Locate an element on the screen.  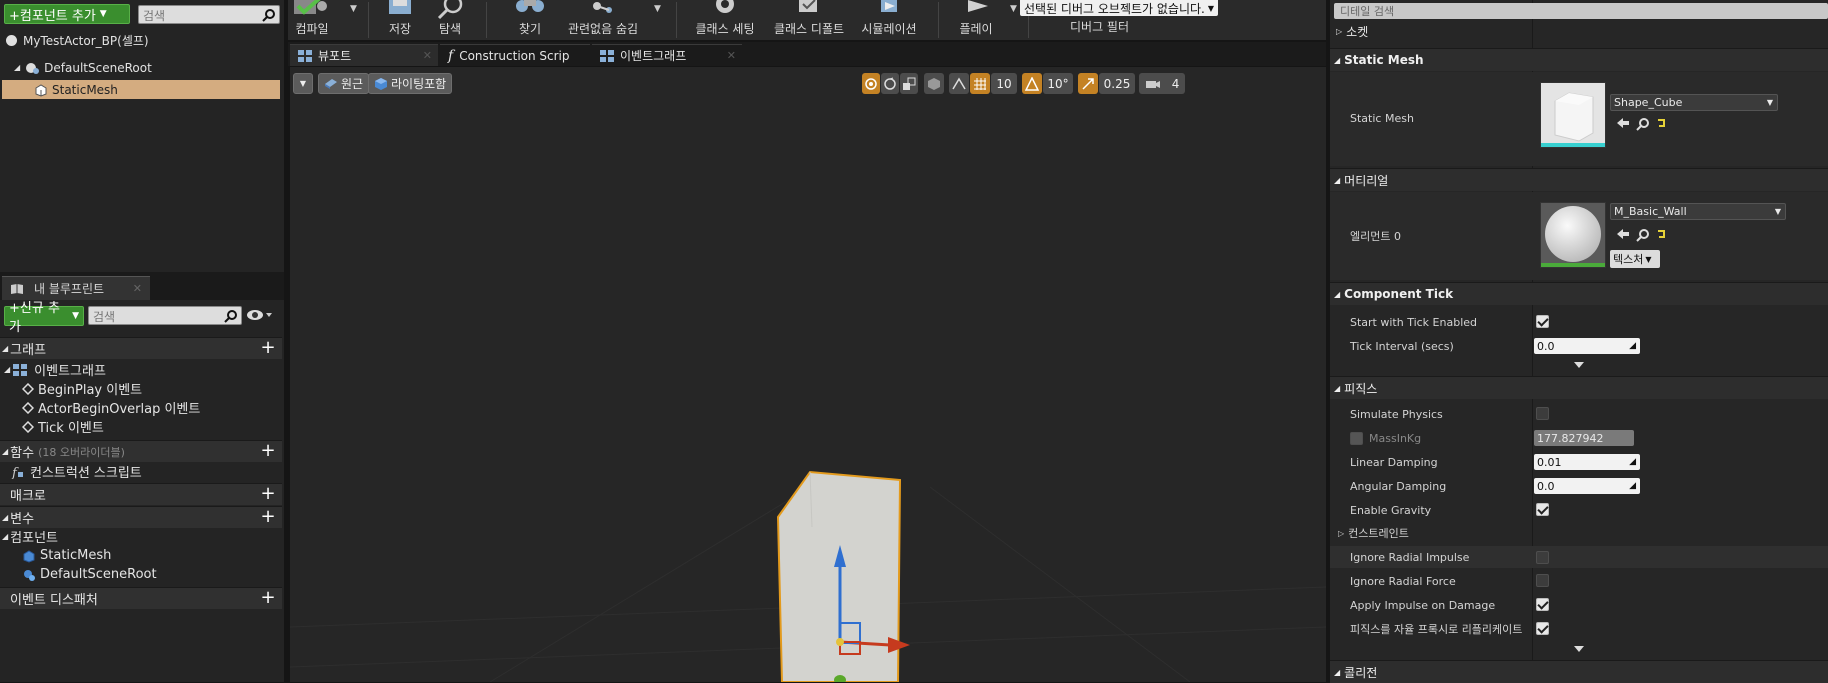
compile-button: 컴파일 is located at coordinates (312, 20).